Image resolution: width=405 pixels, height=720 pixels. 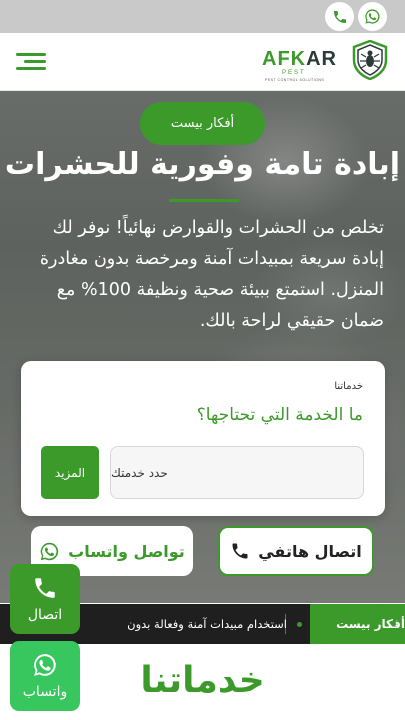 I want to click on logo-wordmark: AFKAR, so click(x=299, y=59).